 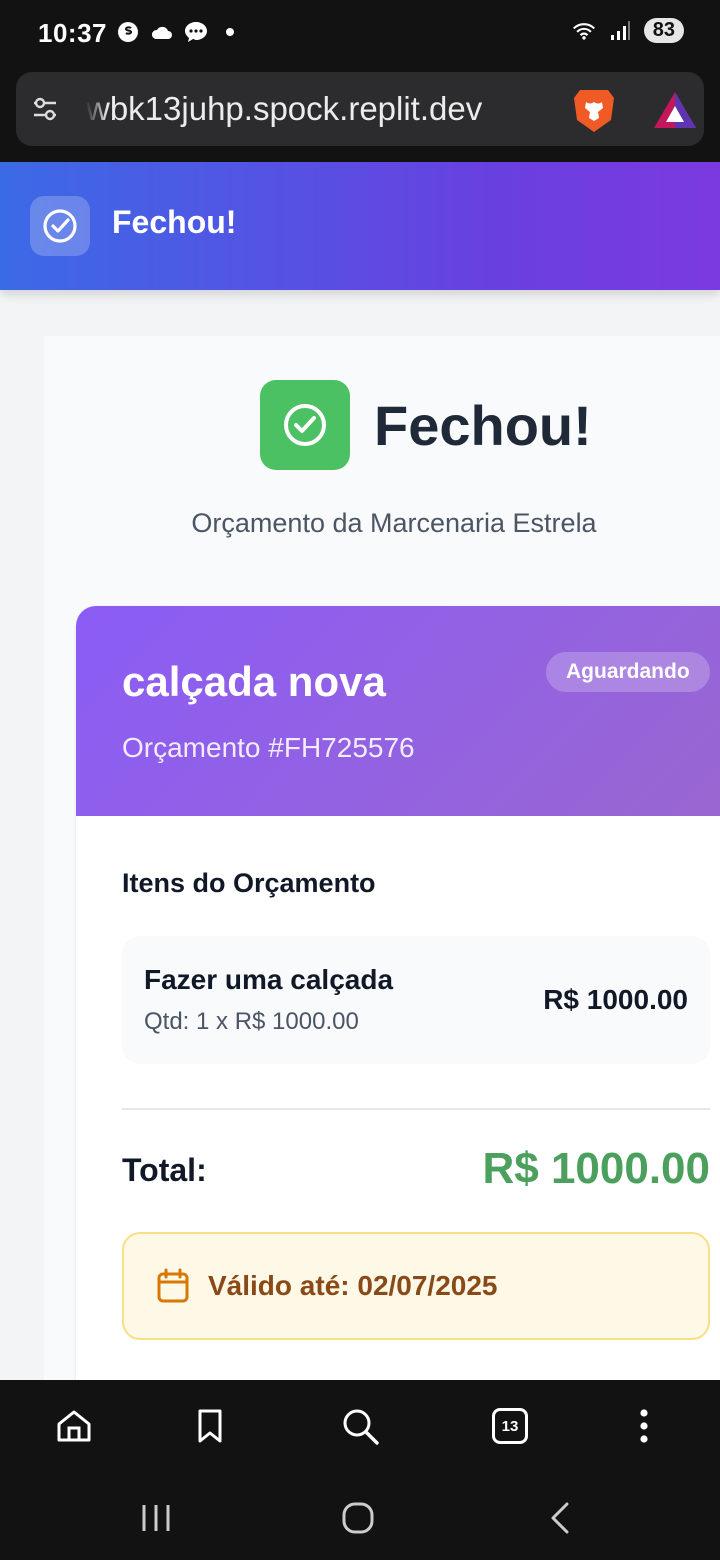 I want to click on home-icon, so click(x=74, y=1426).